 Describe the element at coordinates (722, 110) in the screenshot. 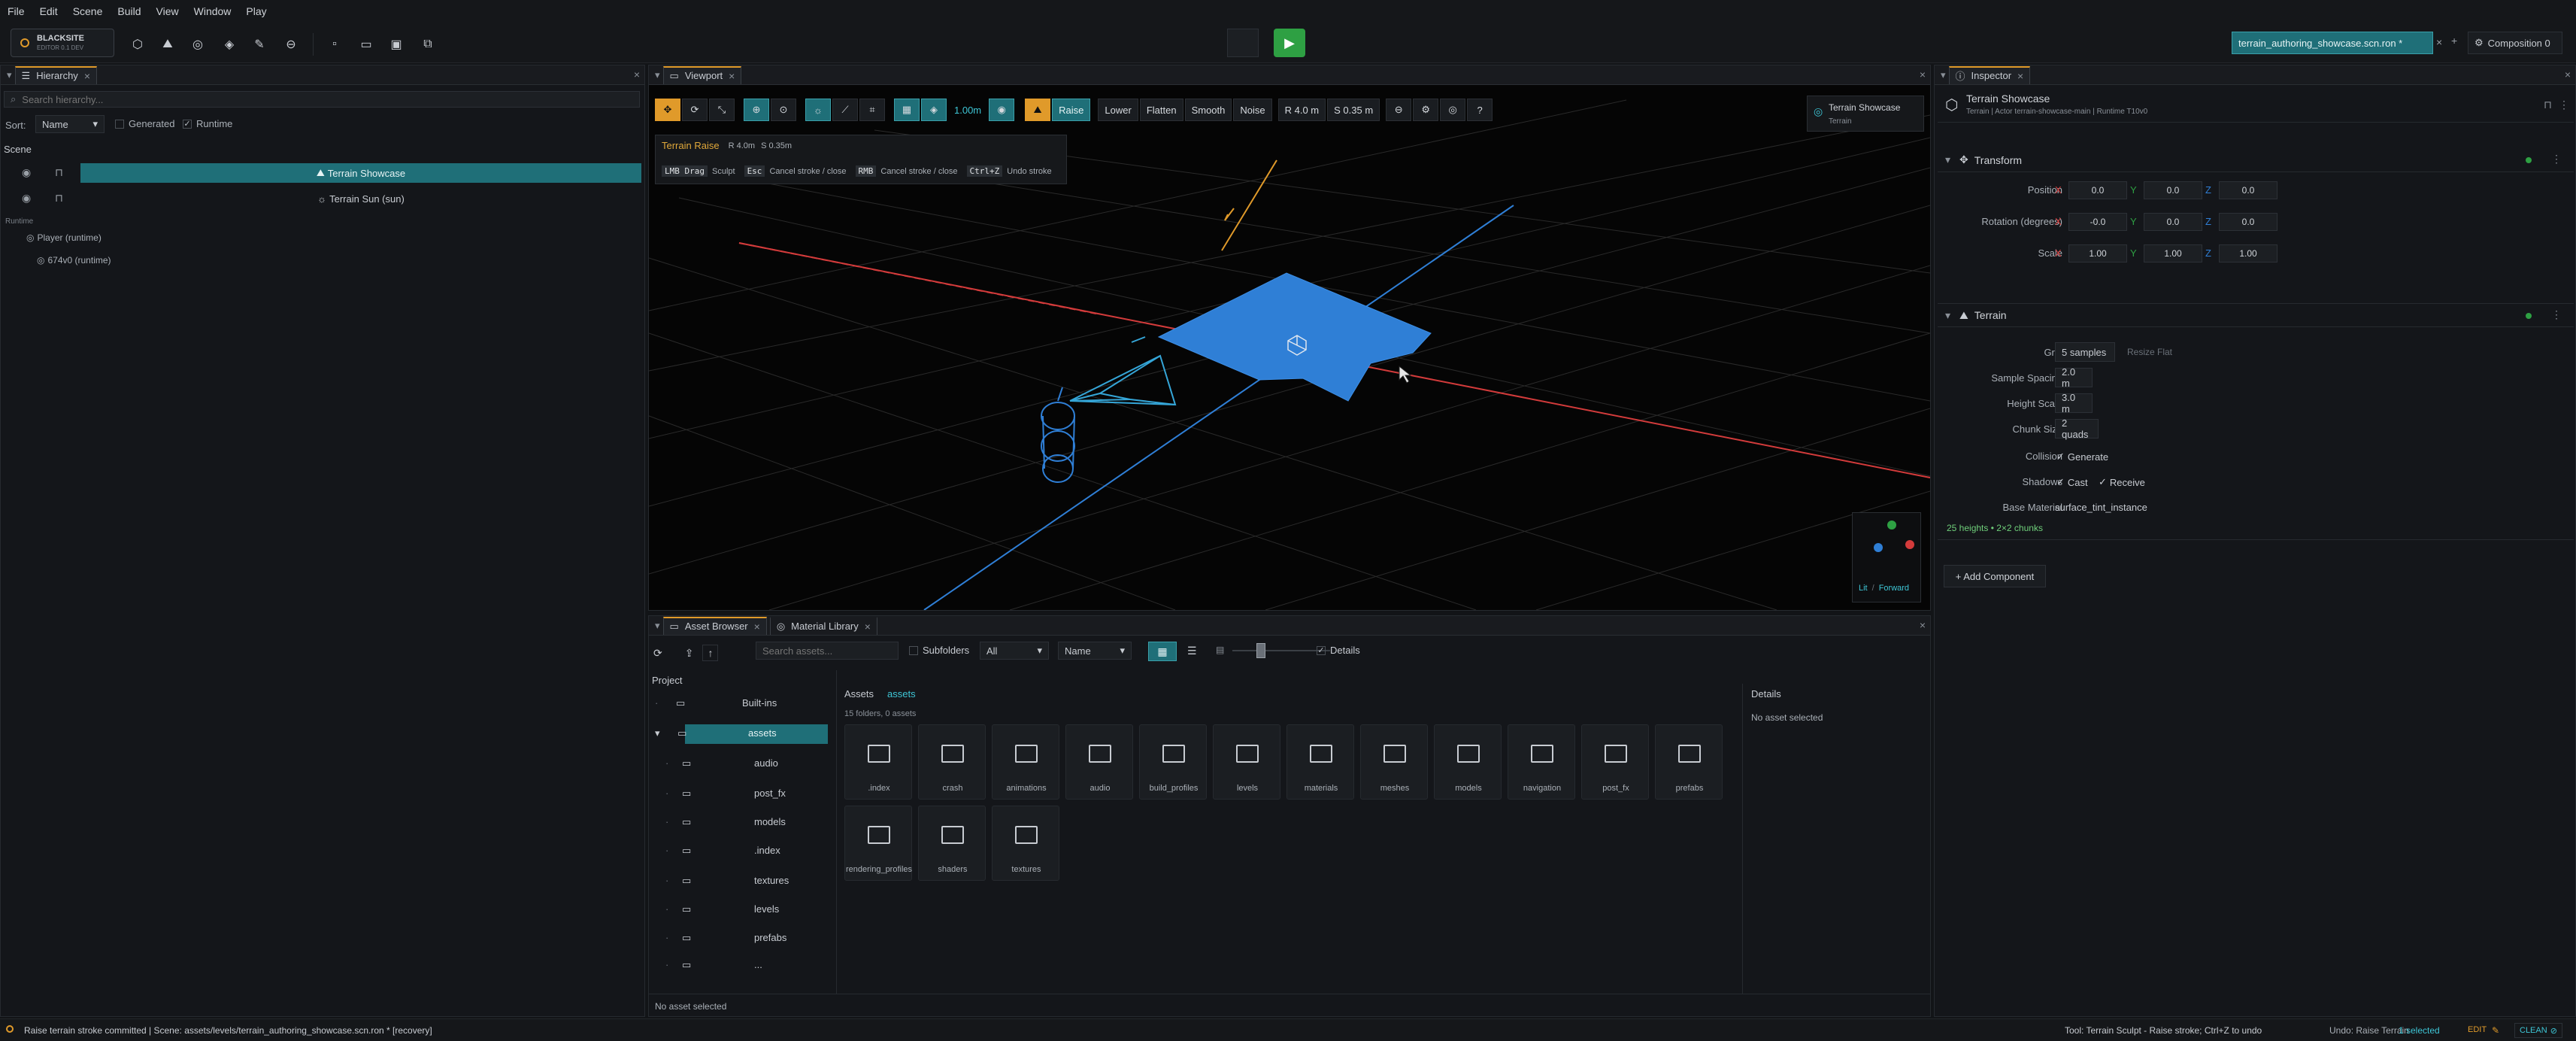

I see `scale-tool-icon: ⤡` at that location.